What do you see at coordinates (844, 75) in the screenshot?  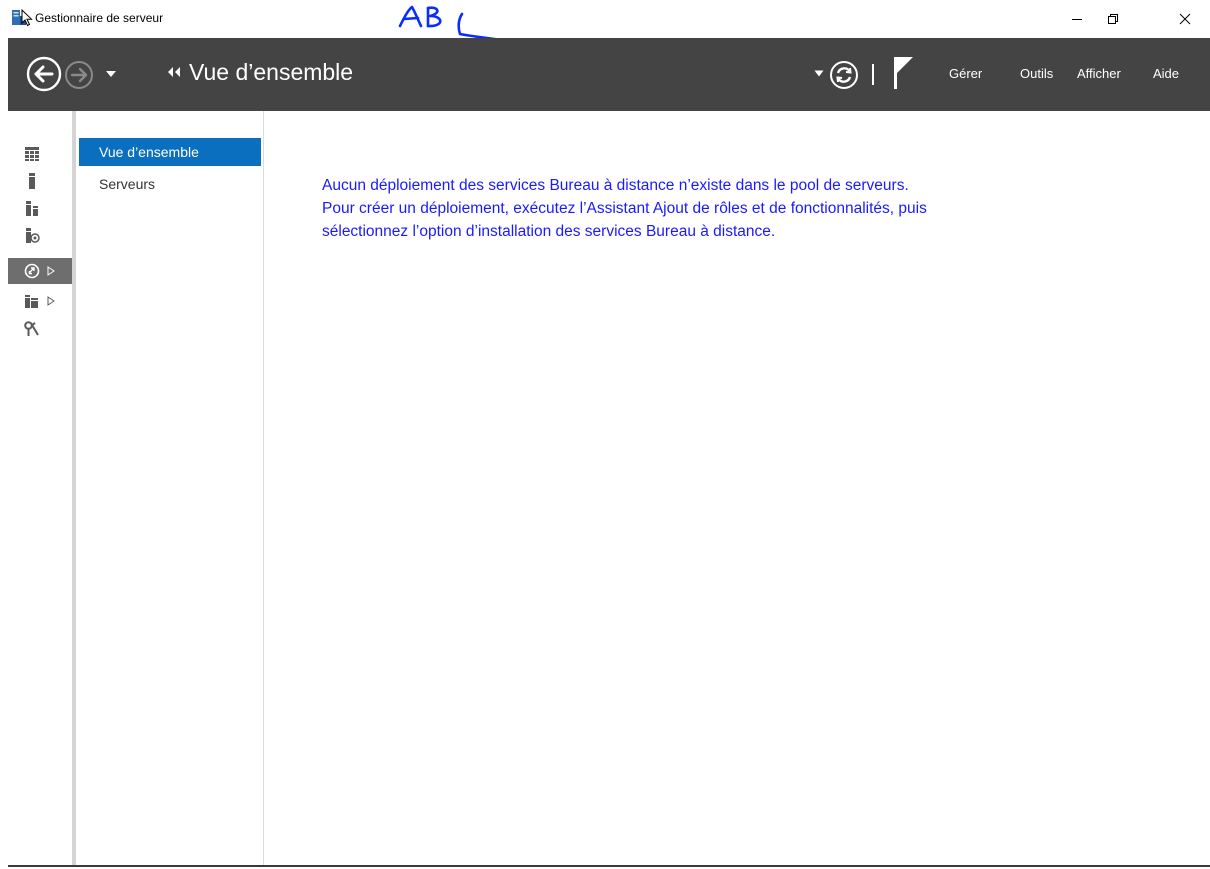 I see `refresh-icon` at bounding box center [844, 75].